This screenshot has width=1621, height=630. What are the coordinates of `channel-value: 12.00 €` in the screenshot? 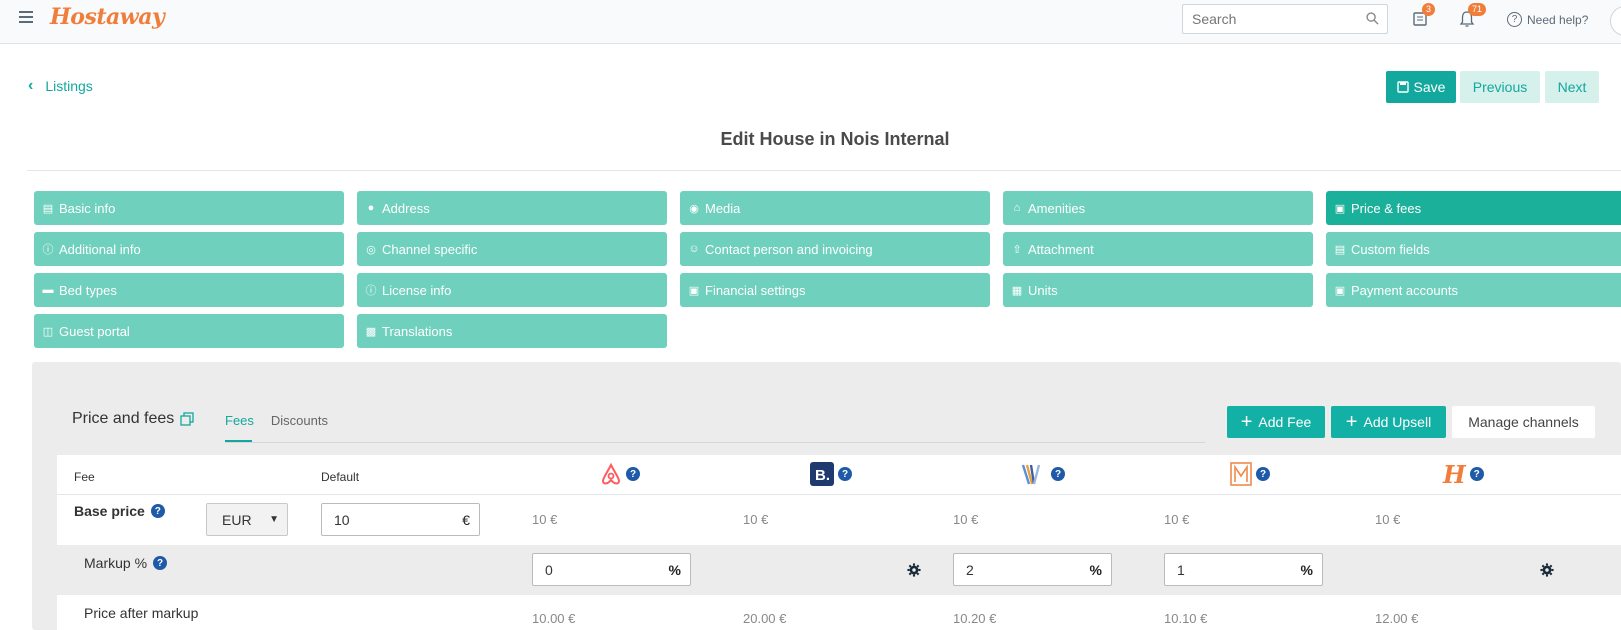 It's located at (1397, 618).